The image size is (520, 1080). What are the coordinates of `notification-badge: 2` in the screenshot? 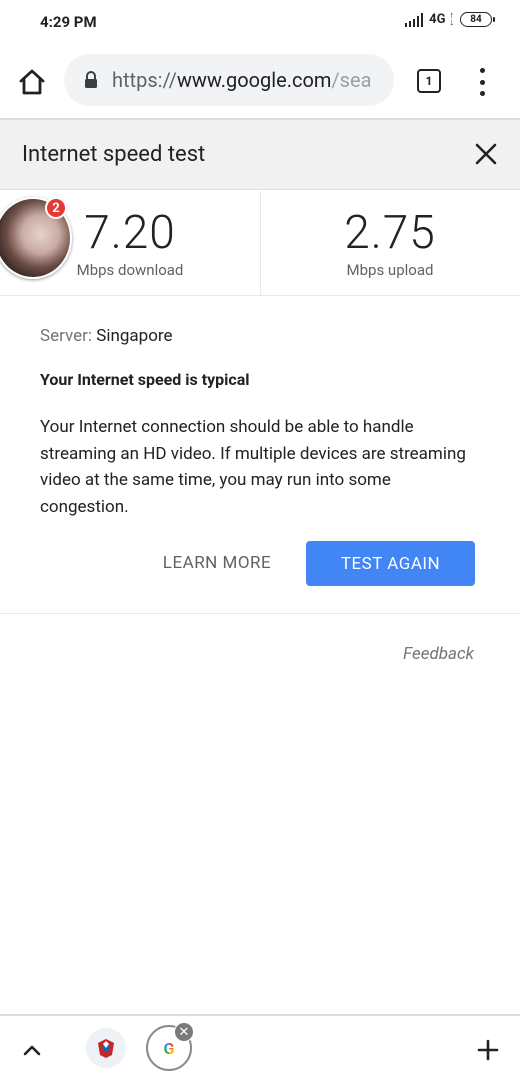 It's located at (56, 208).